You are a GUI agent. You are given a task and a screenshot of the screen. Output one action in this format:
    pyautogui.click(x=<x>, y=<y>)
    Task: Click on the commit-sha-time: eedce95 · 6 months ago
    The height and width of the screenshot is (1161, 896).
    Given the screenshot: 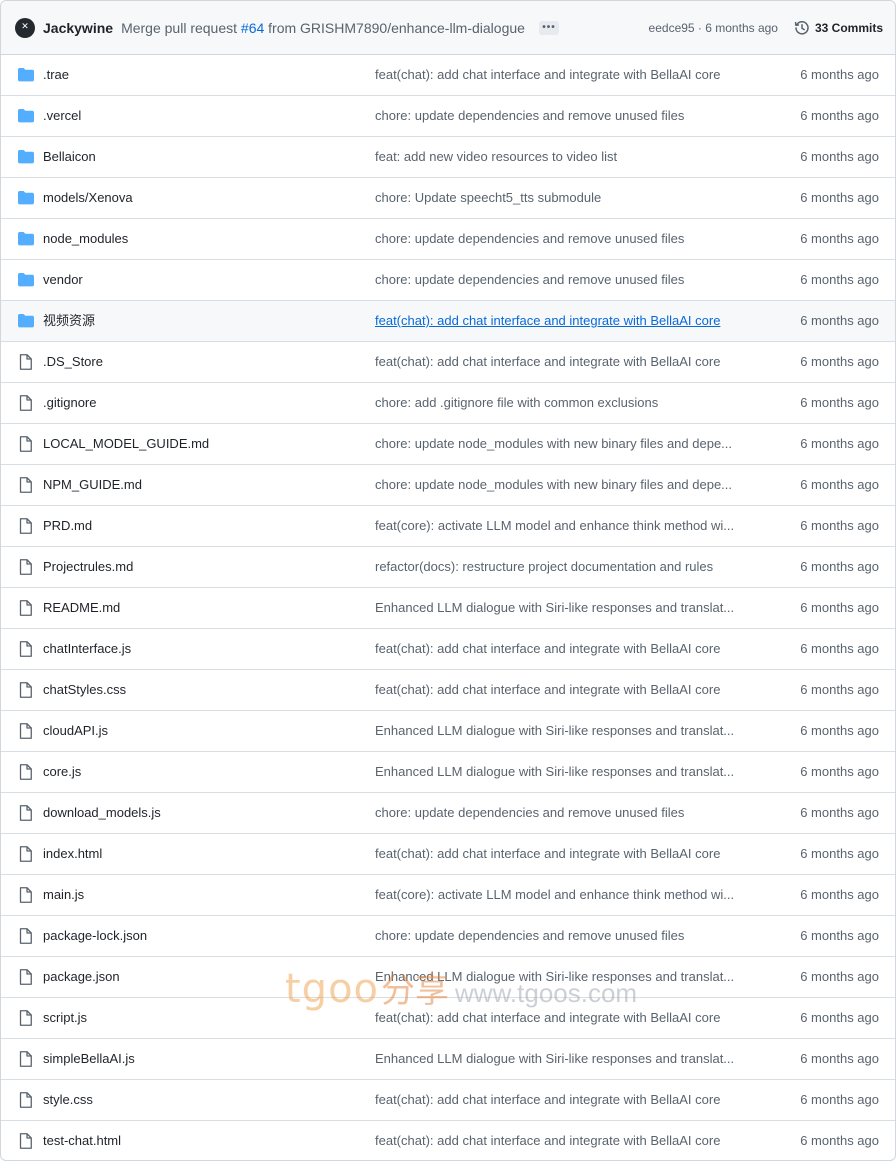 What is the action you would take?
    pyautogui.click(x=713, y=28)
    